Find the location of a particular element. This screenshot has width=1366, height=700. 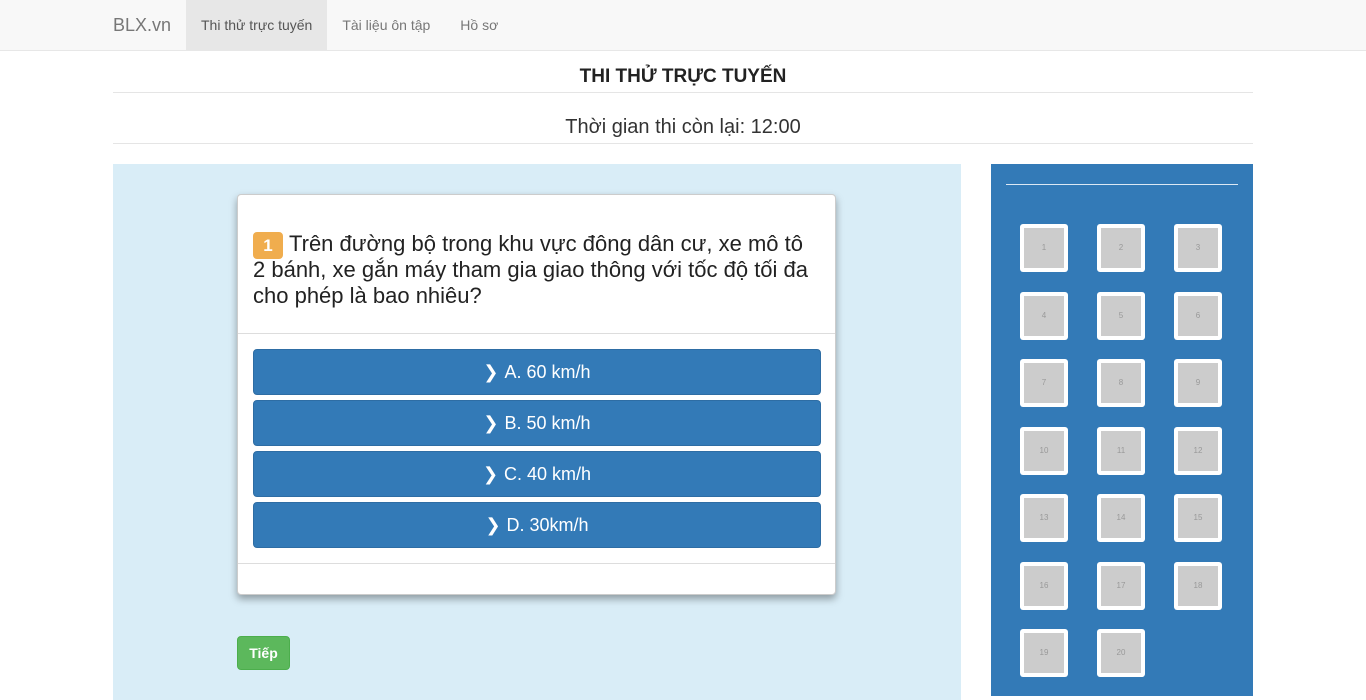

question-nav-number: 20 is located at coordinates (1121, 653).